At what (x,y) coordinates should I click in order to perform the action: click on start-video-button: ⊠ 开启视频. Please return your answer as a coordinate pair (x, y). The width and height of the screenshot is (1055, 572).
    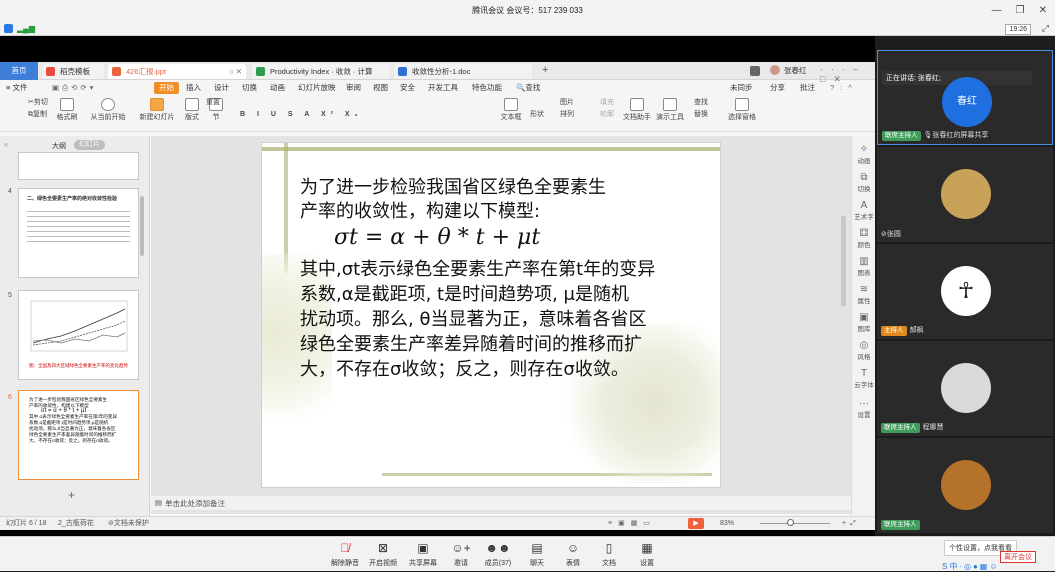
    Looking at the image, I should click on (383, 554).